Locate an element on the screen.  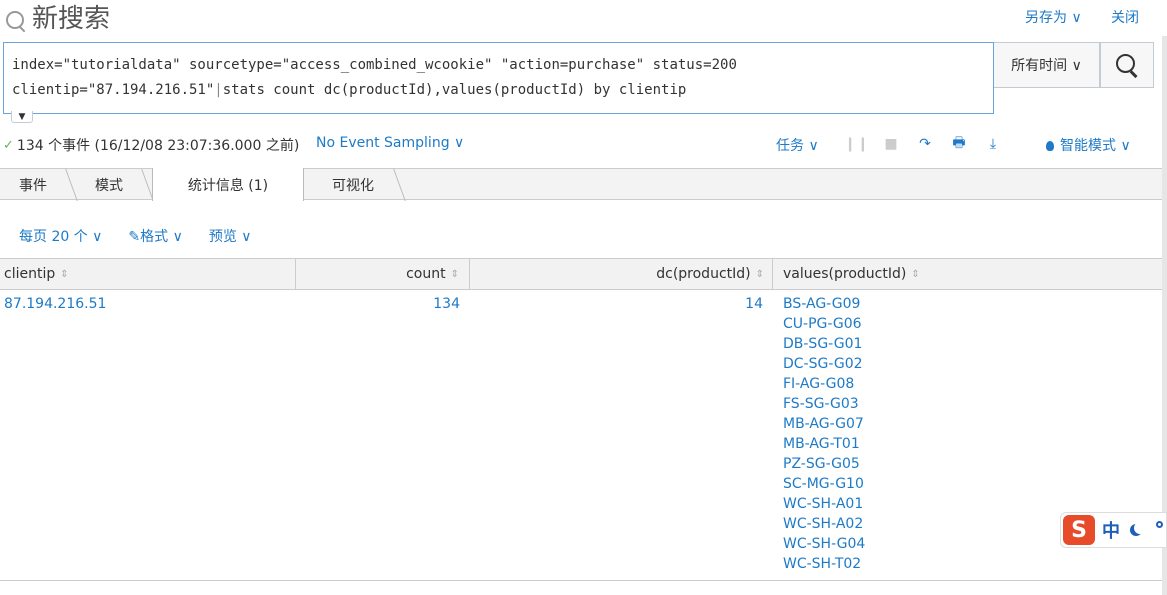
ime-toolbar: S 中 is located at coordinates (1113, 530).